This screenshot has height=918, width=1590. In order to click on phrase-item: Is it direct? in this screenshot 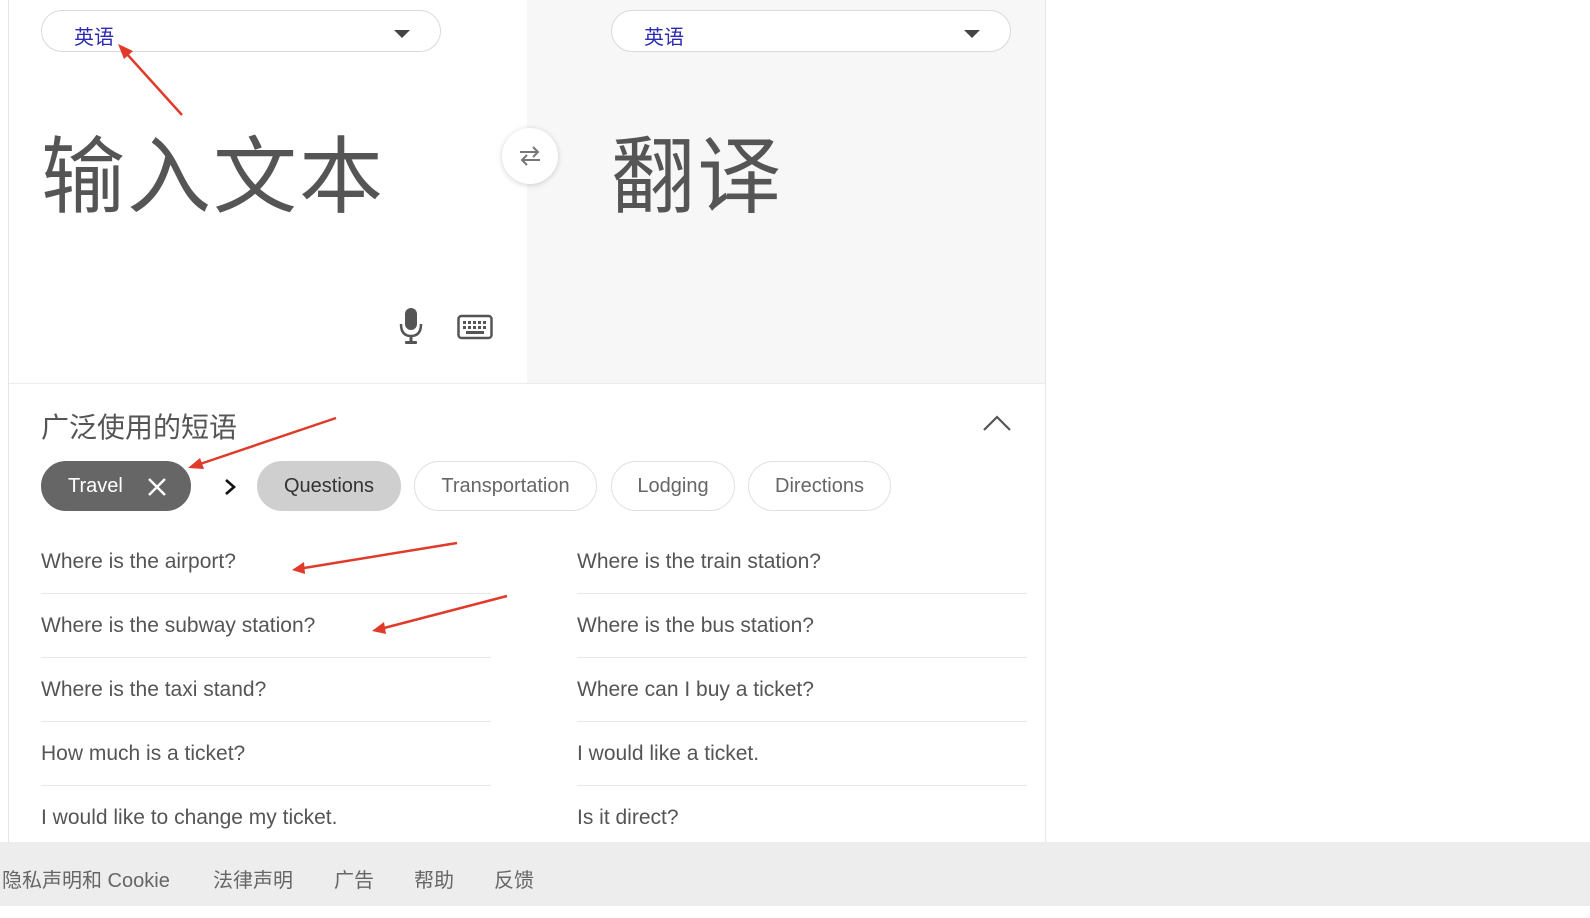, I will do `click(802, 814)`.